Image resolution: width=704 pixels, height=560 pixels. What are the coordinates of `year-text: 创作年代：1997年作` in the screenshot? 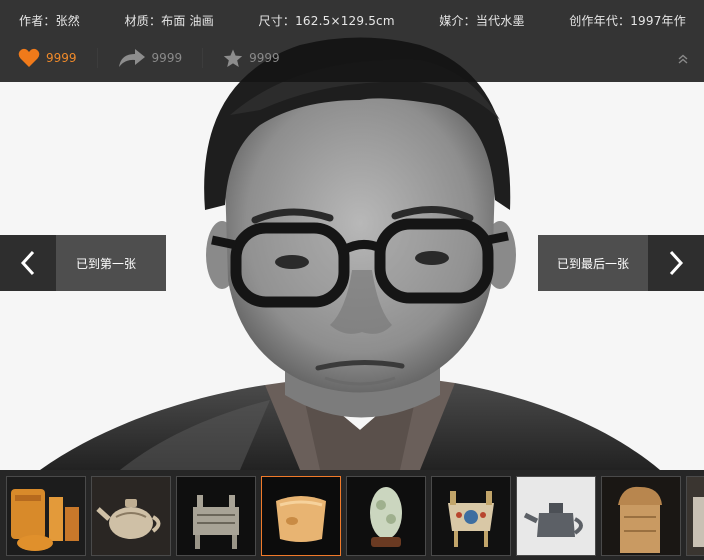 It's located at (627, 20).